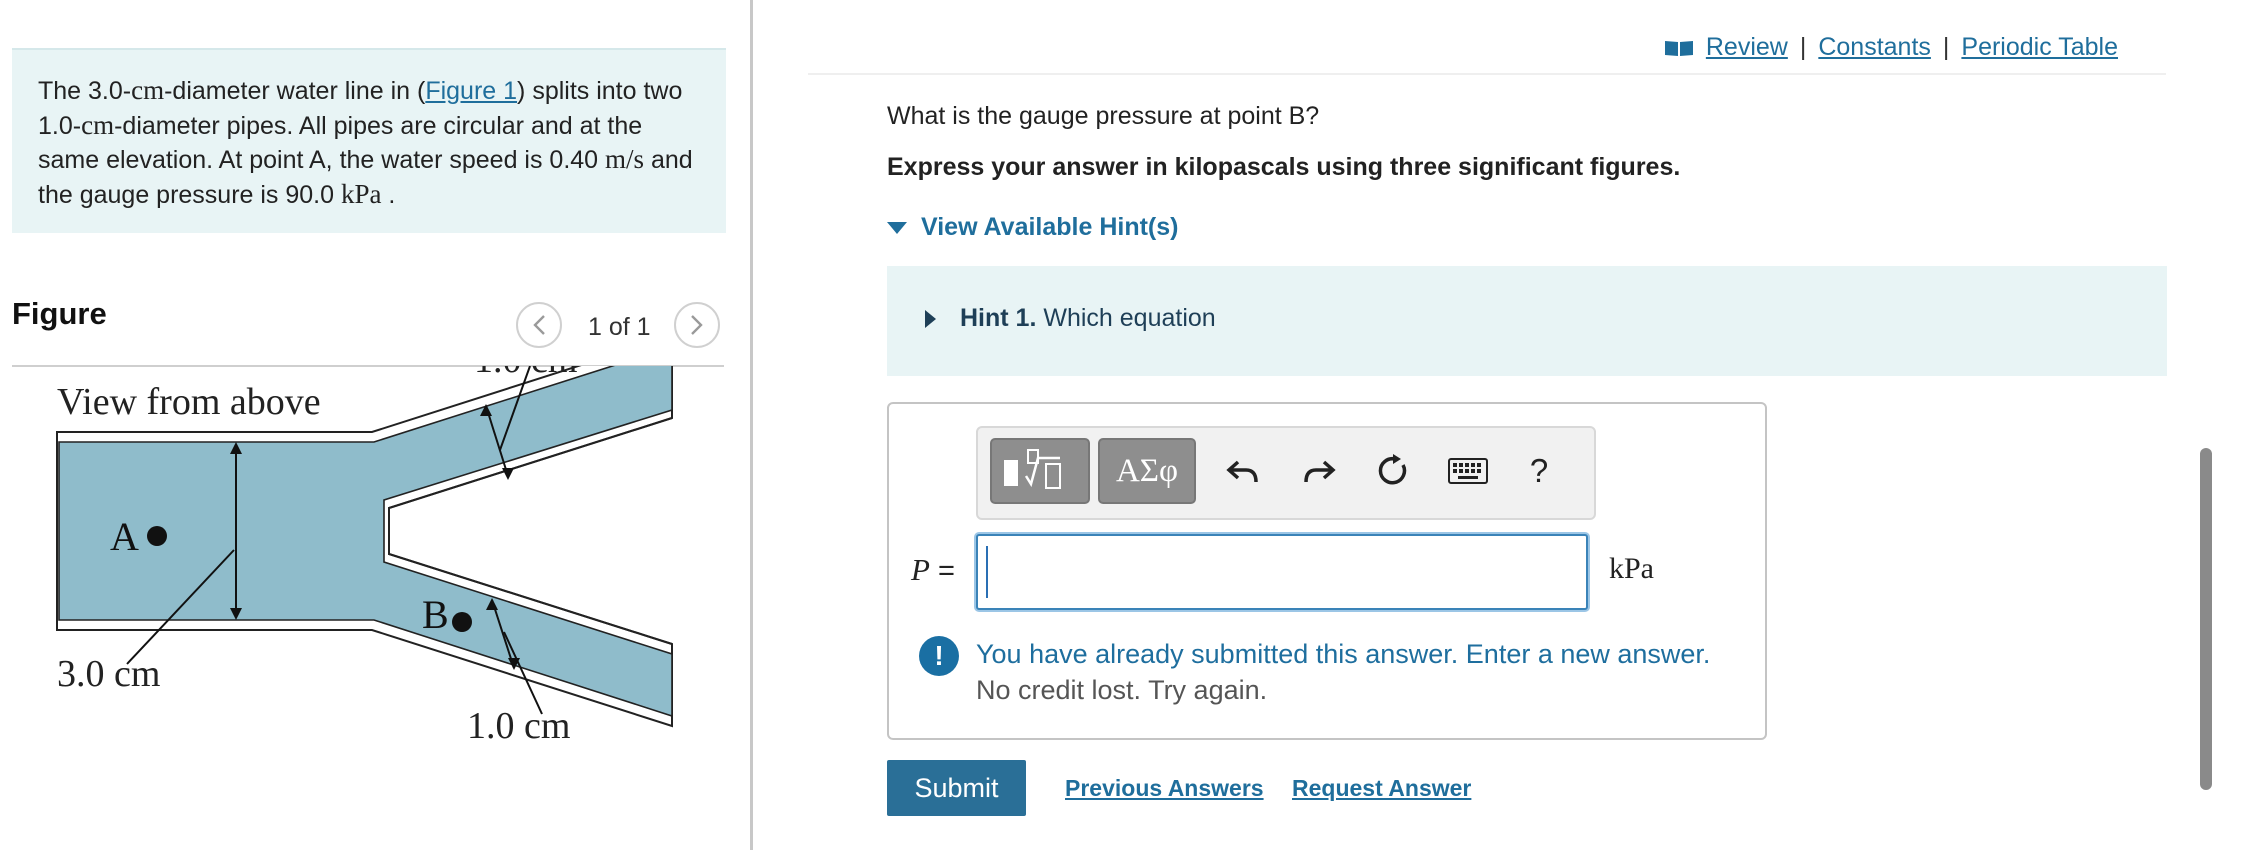 This screenshot has height=868, width=2266. Describe the element at coordinates (59, 313) in the screenshot. I see `figure-title: Figure` at that location.